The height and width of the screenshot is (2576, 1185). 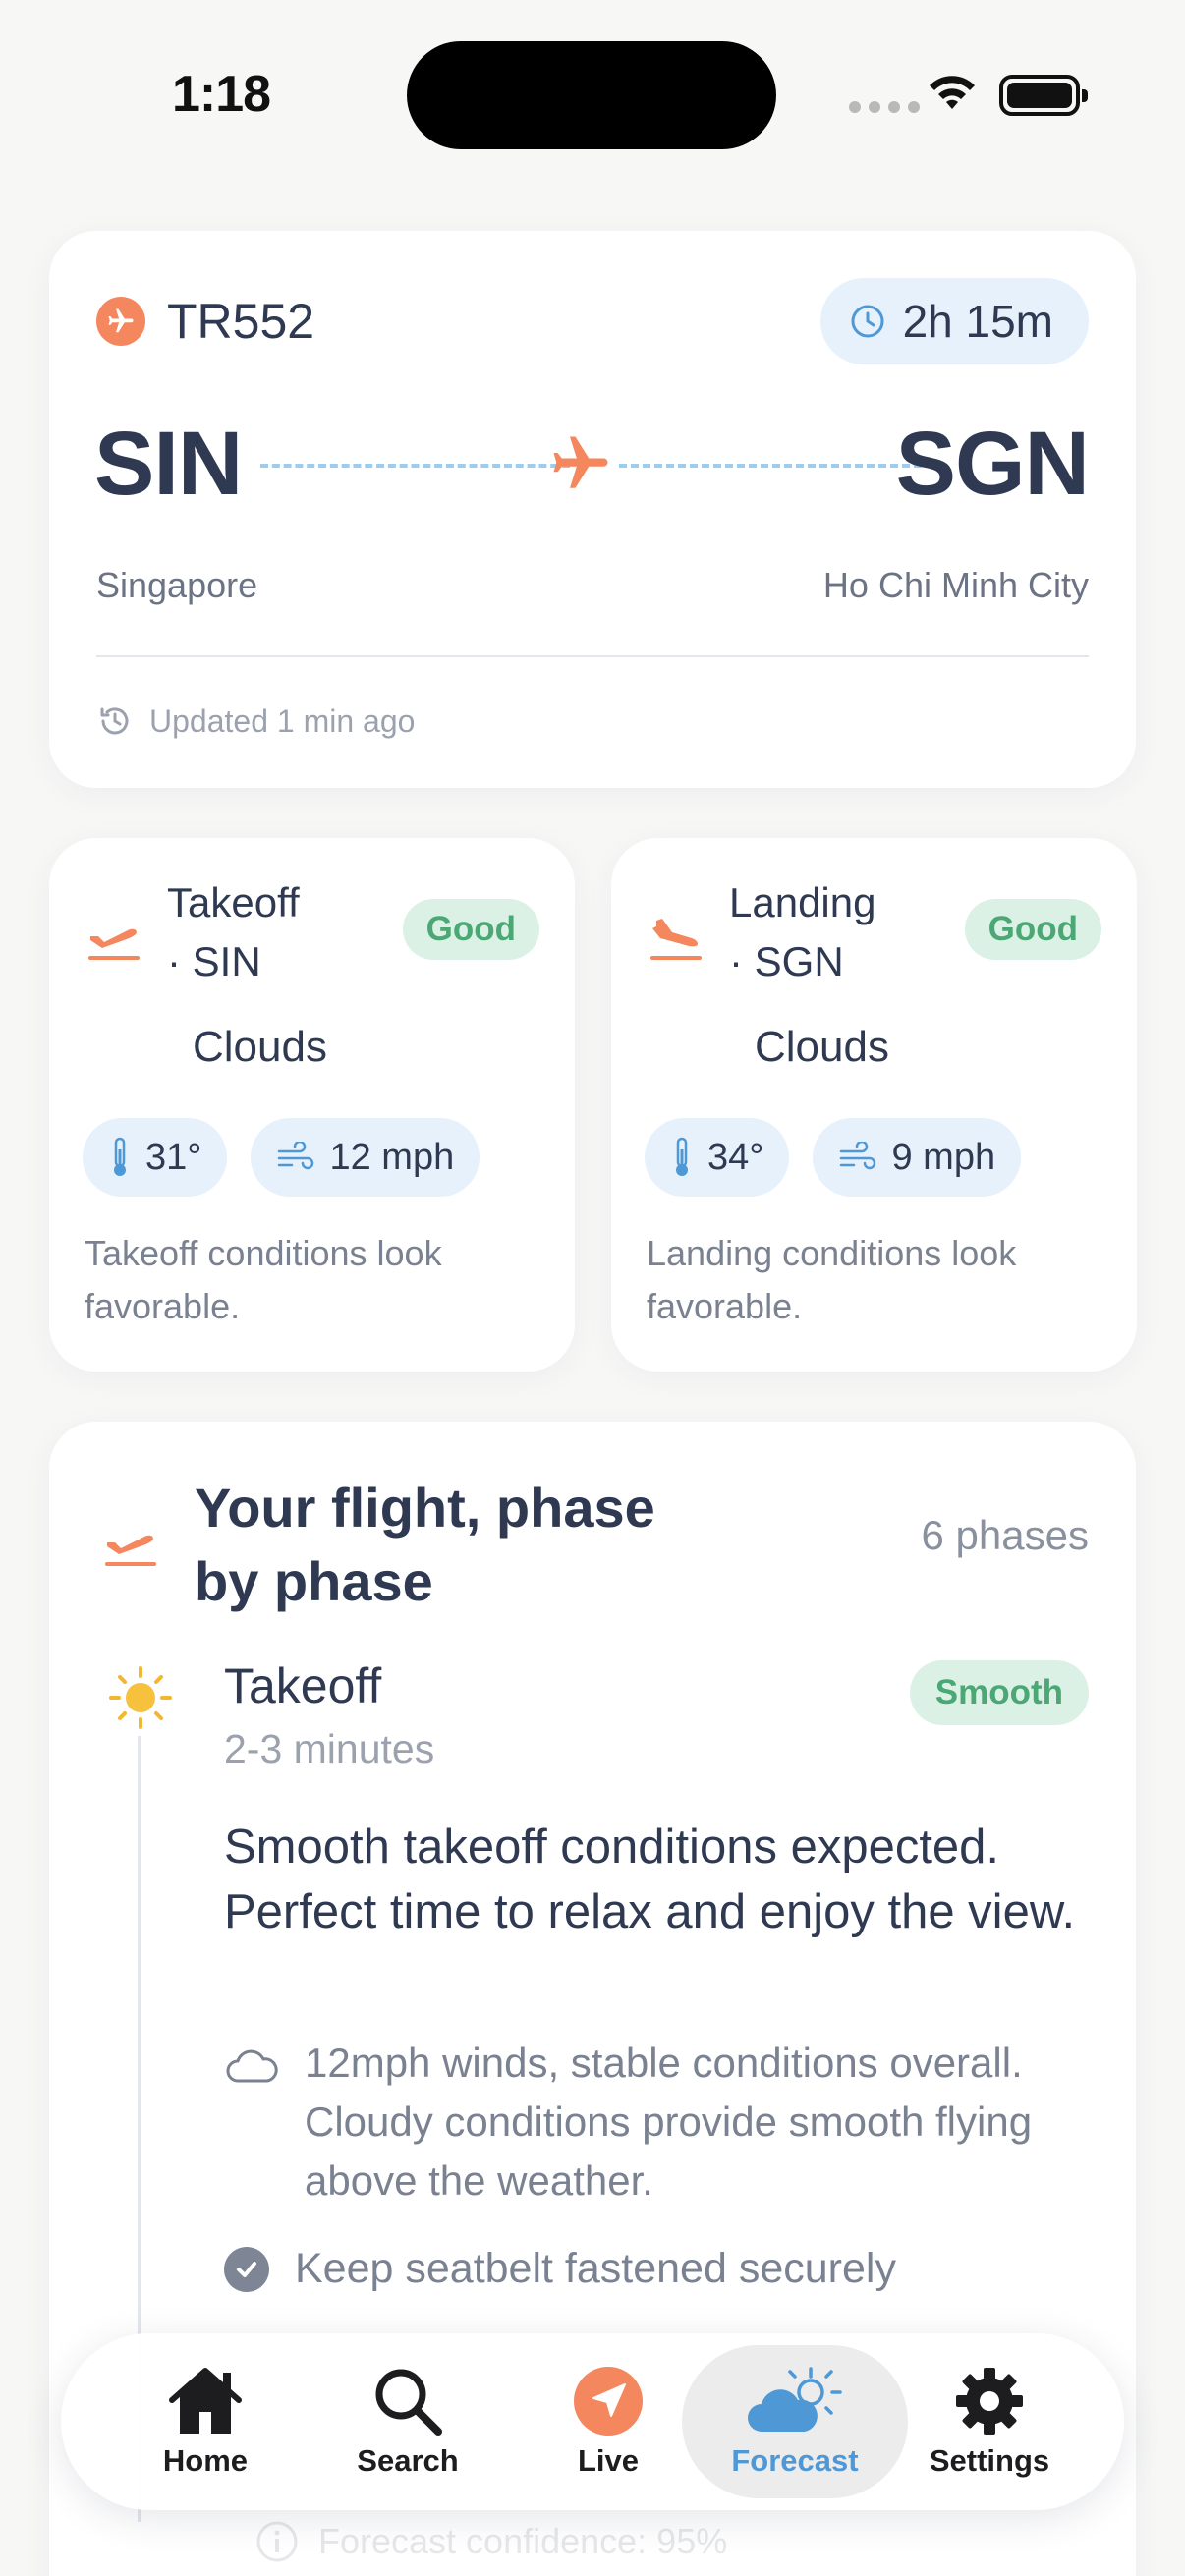 What do you see at coordinates (1044, 95) in the screenshot?
I see `battery-icon` at bounding box center [1044, 95].